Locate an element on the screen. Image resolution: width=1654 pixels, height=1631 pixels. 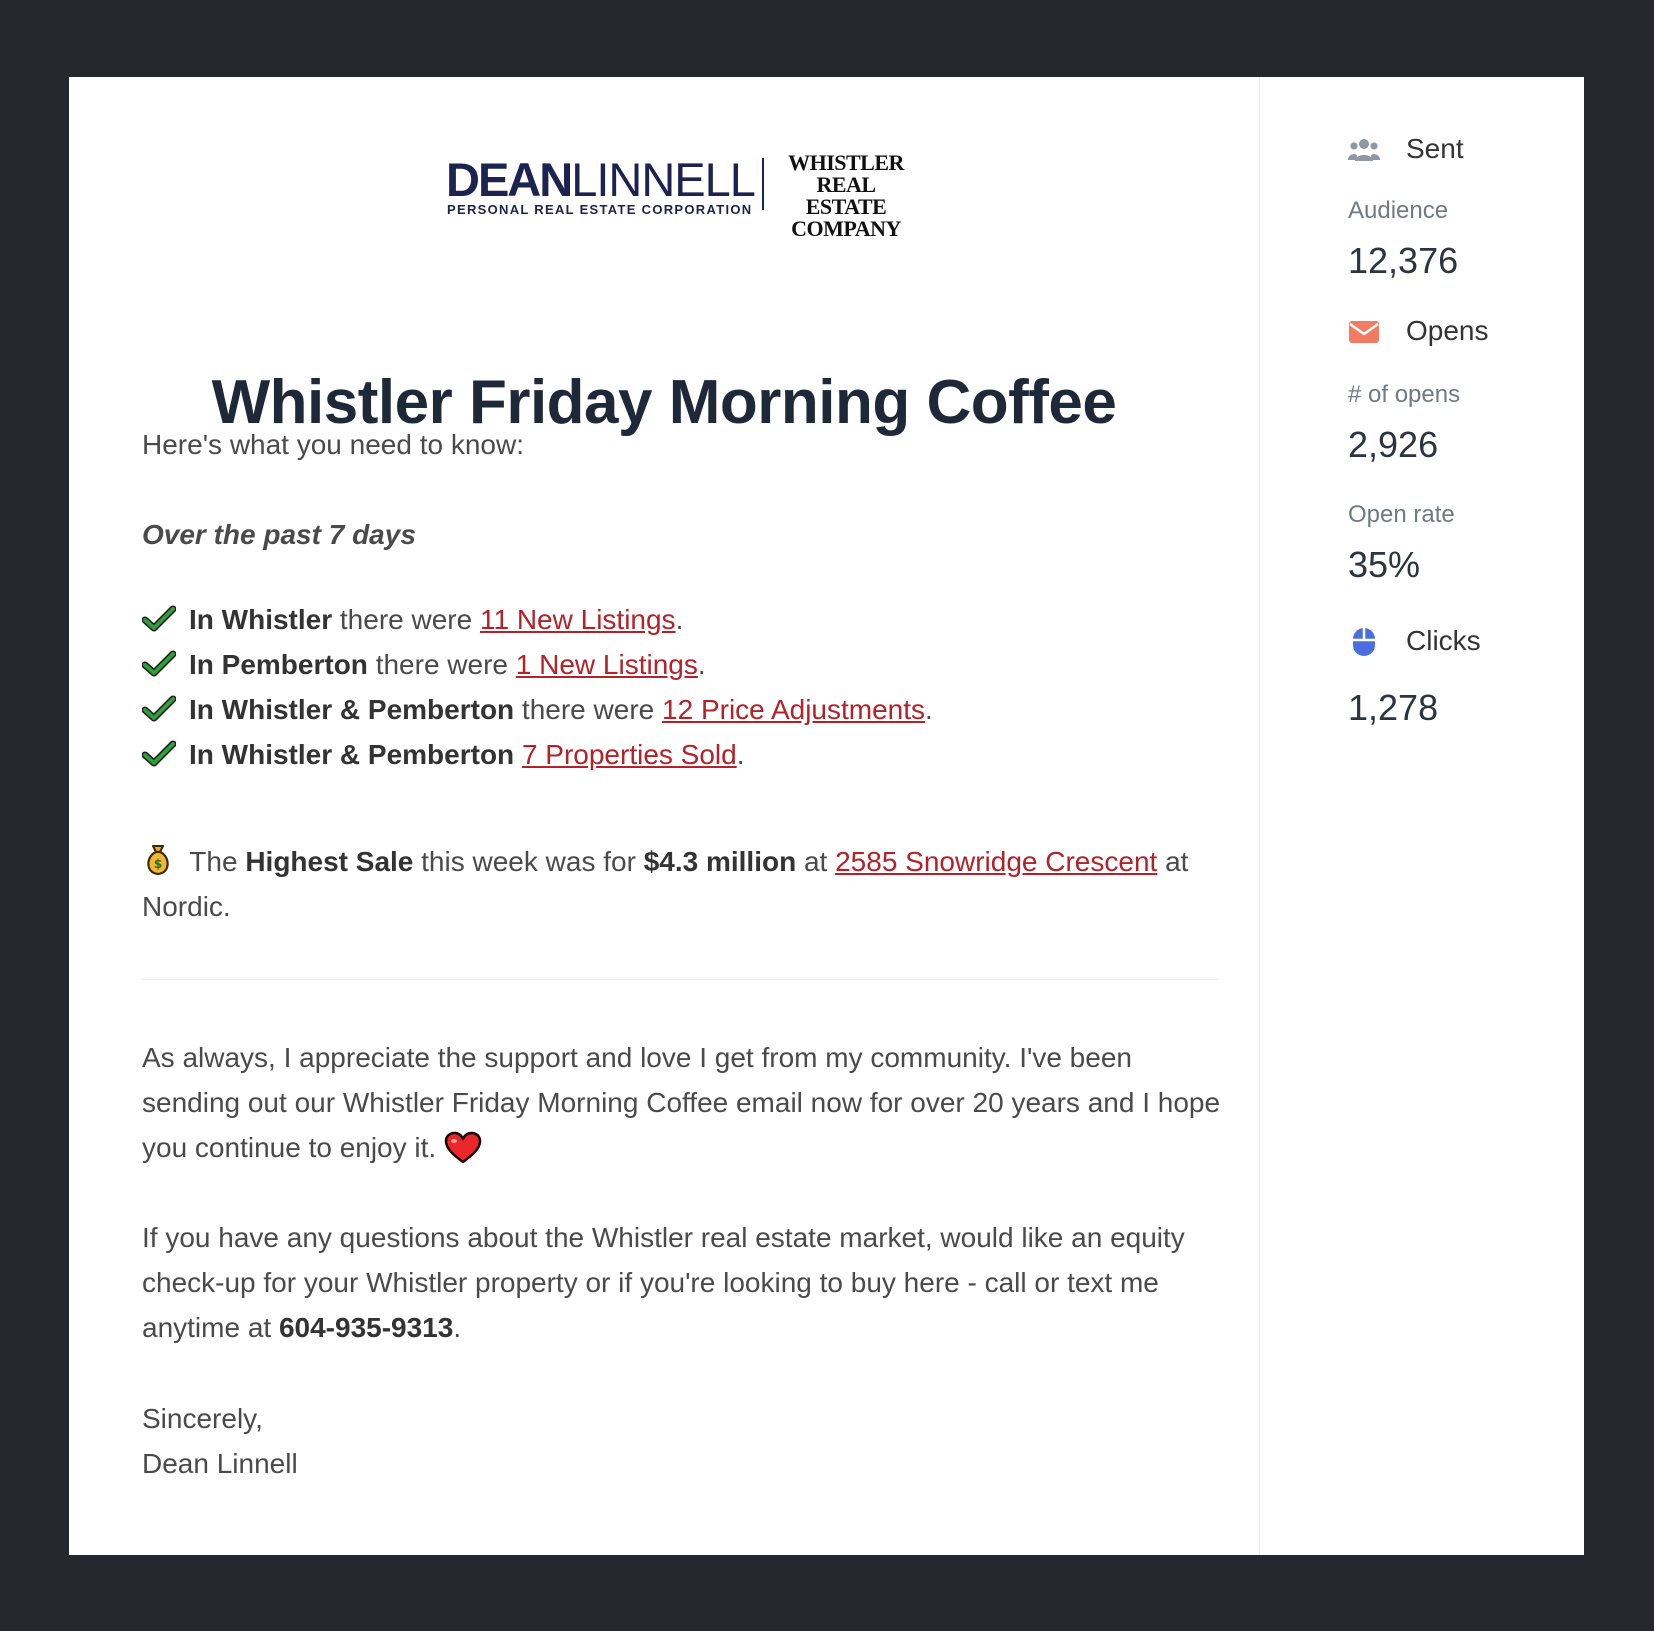
money-bag-icon: $ is located at coordinates (158, 860).